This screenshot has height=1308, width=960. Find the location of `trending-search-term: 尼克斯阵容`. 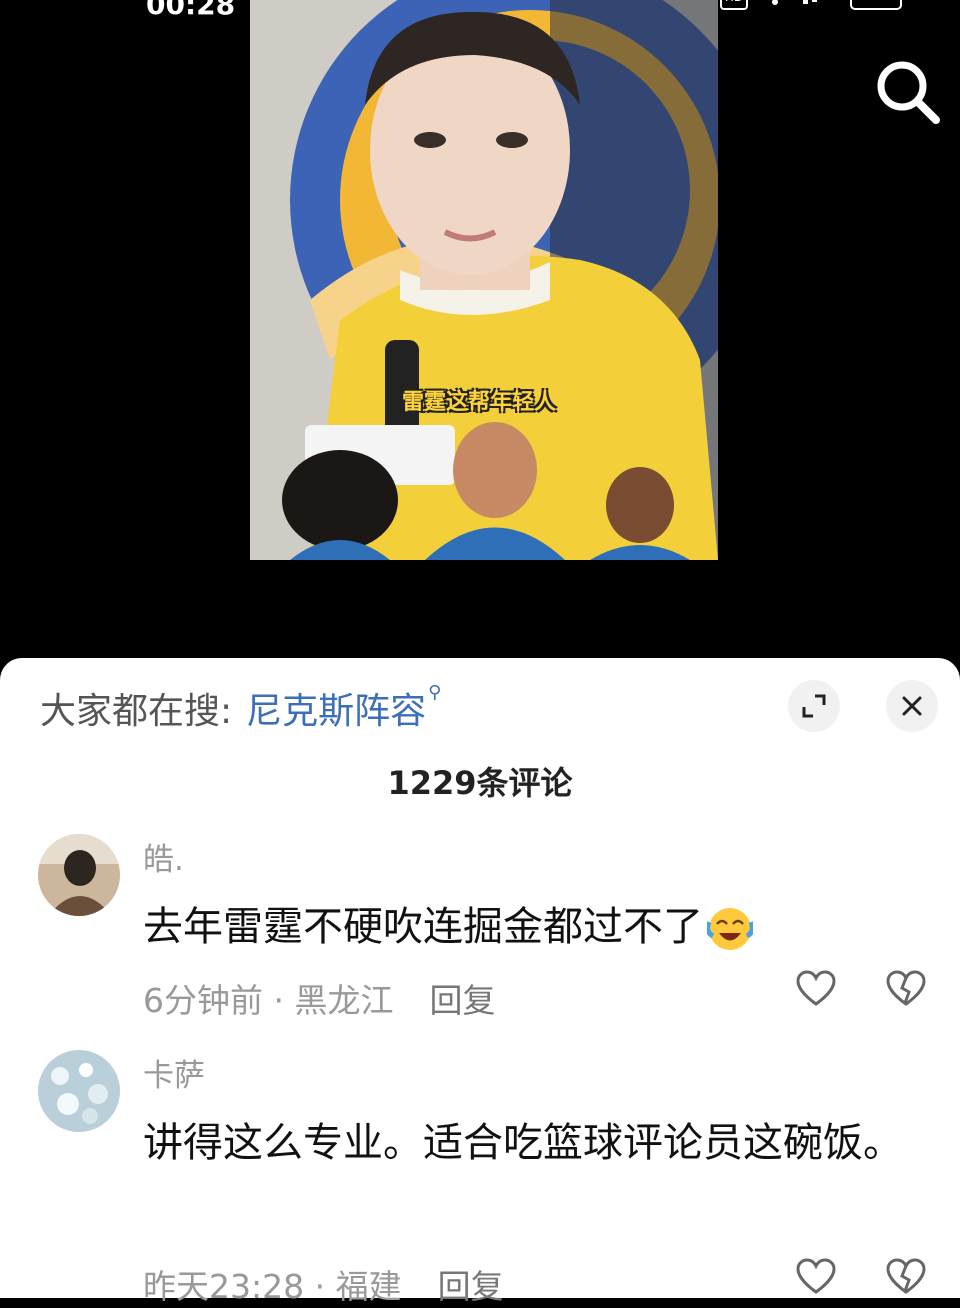

trending-search-term: 尼克斯阵容 is located at coordinates (336, 711).